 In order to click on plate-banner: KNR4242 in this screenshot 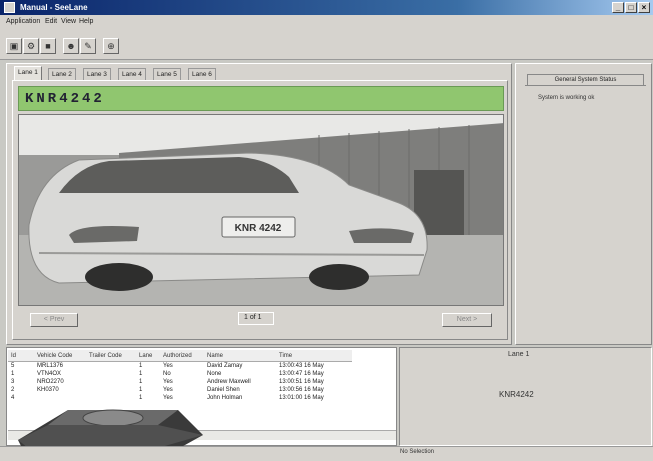, I will do `click(261, 98)`.